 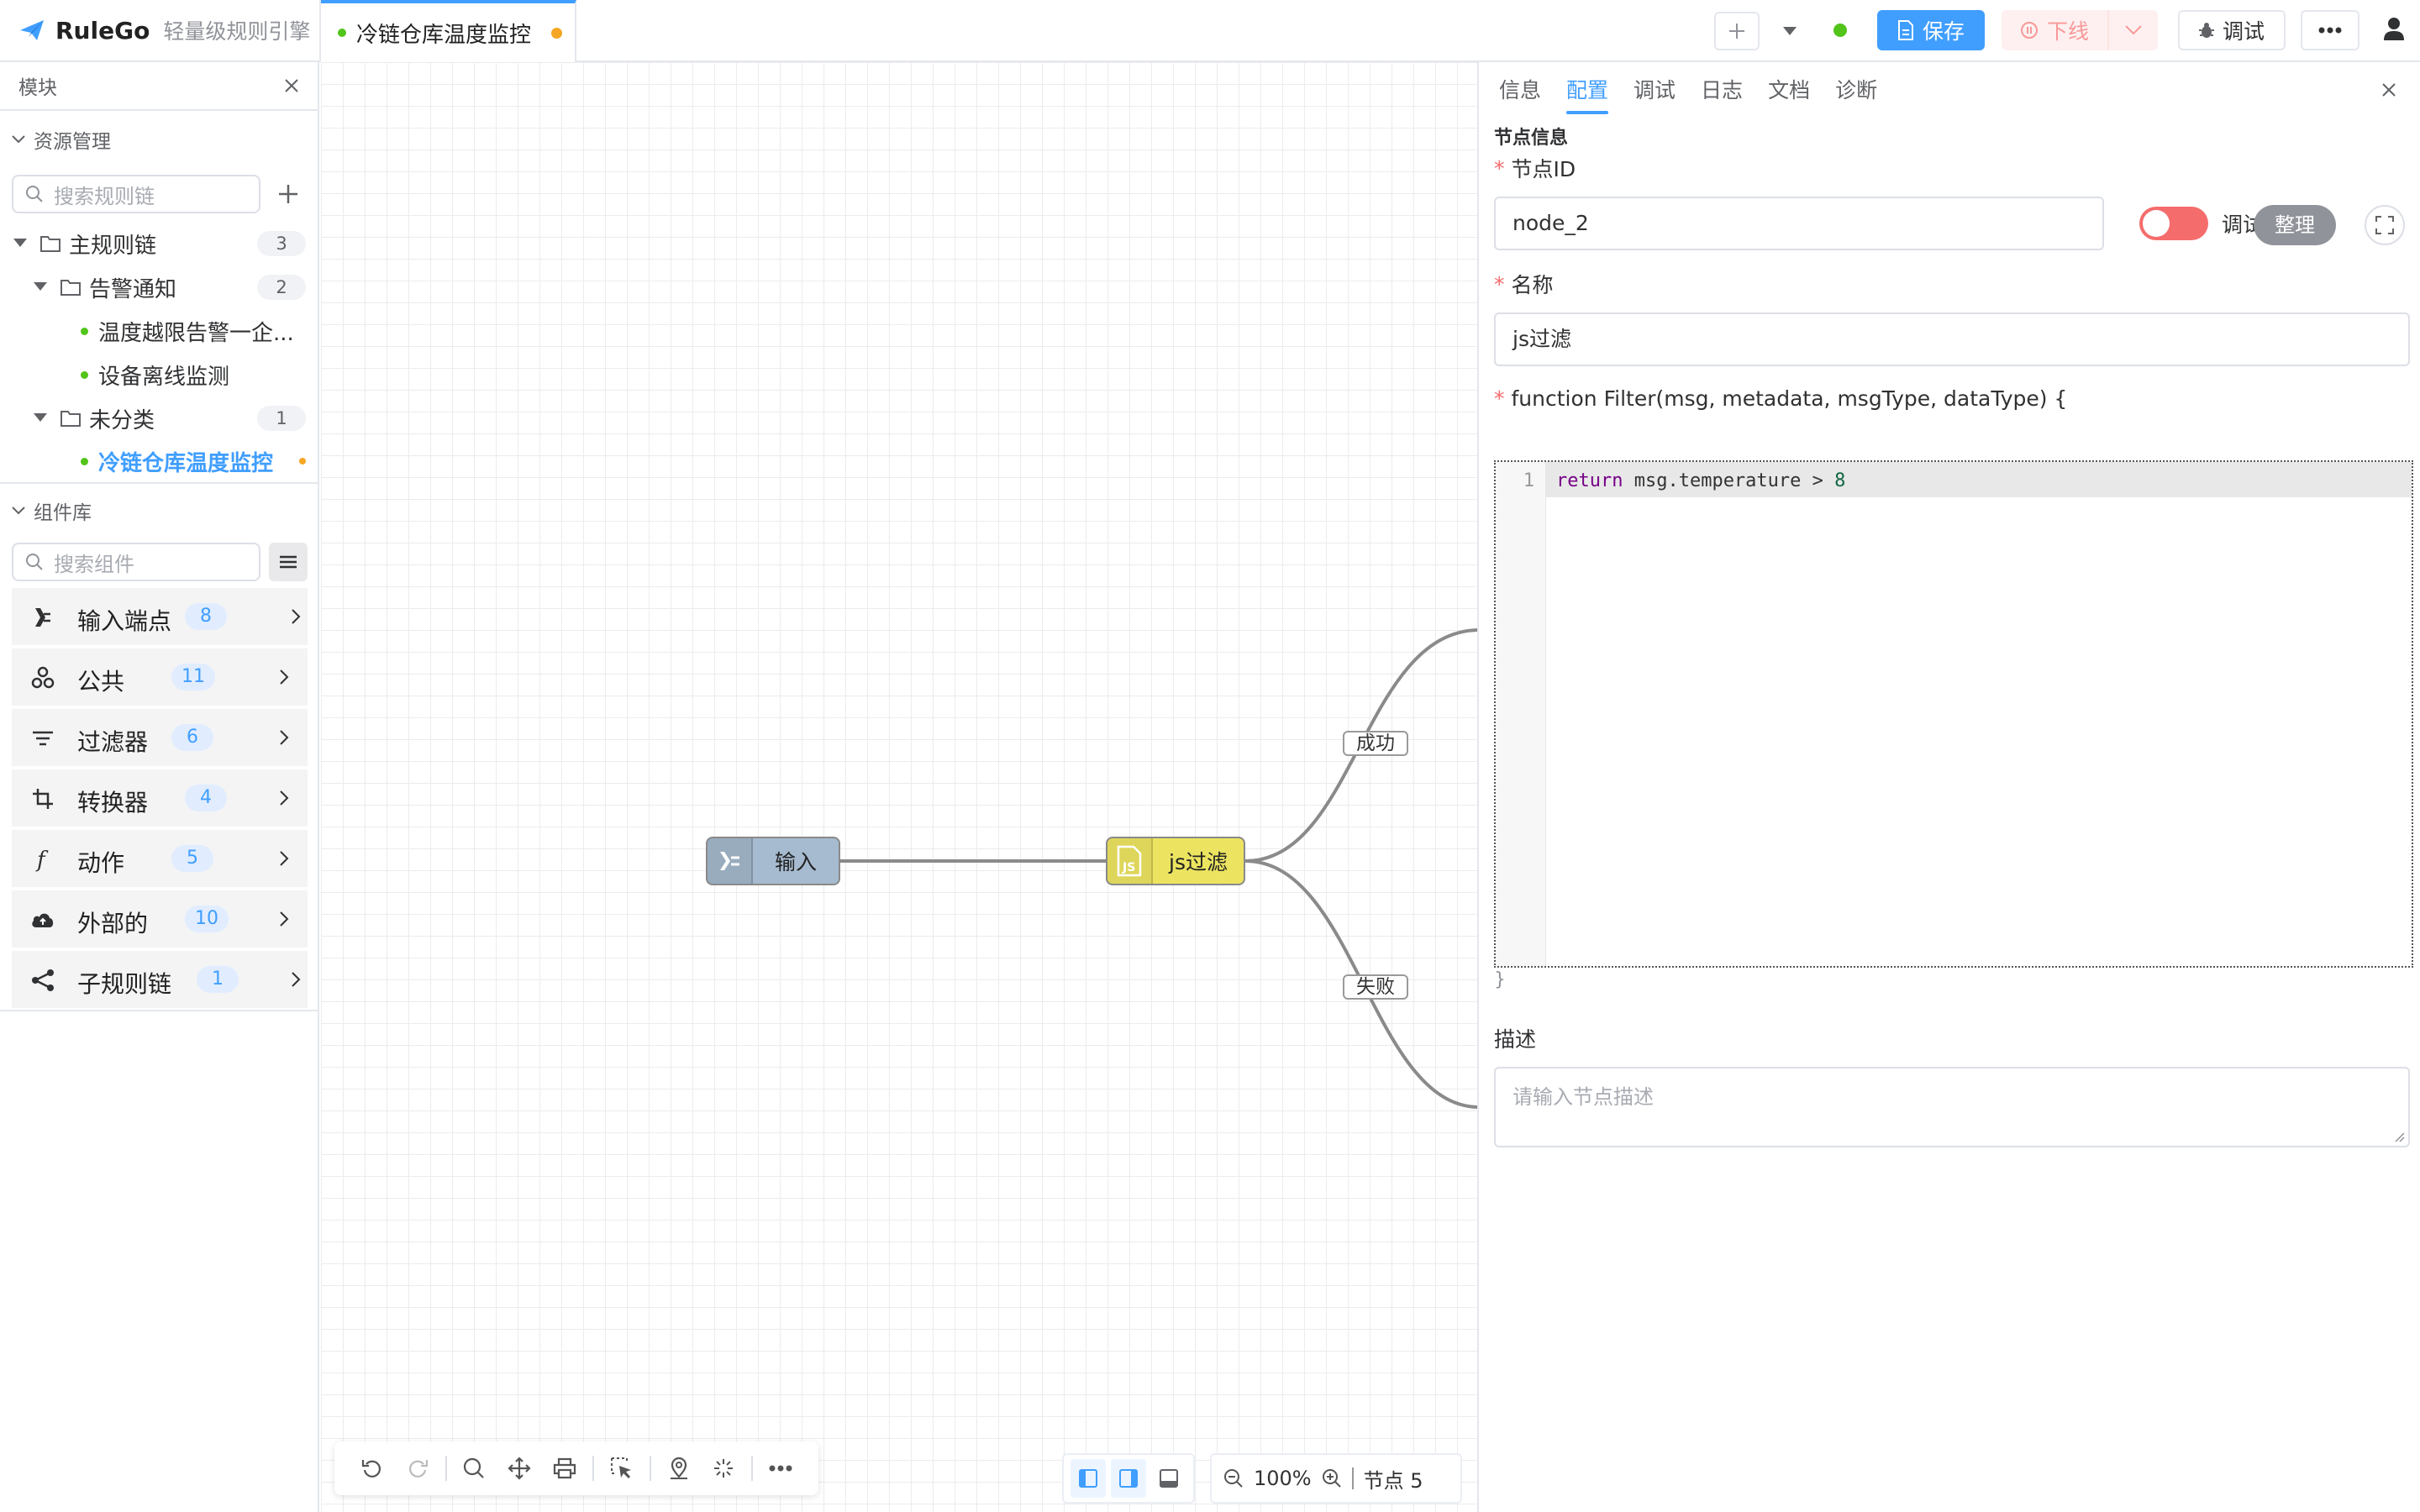 I want to click on required-mark: *, so click(x=1499, y=168).